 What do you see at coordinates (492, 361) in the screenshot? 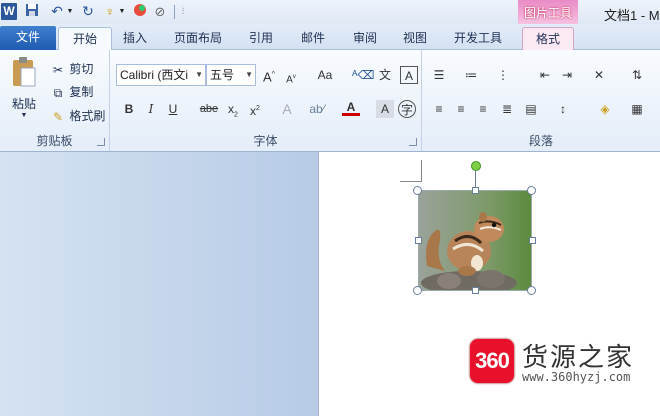
I see `watermark-logo: 360` at bounding box center [492, 361].